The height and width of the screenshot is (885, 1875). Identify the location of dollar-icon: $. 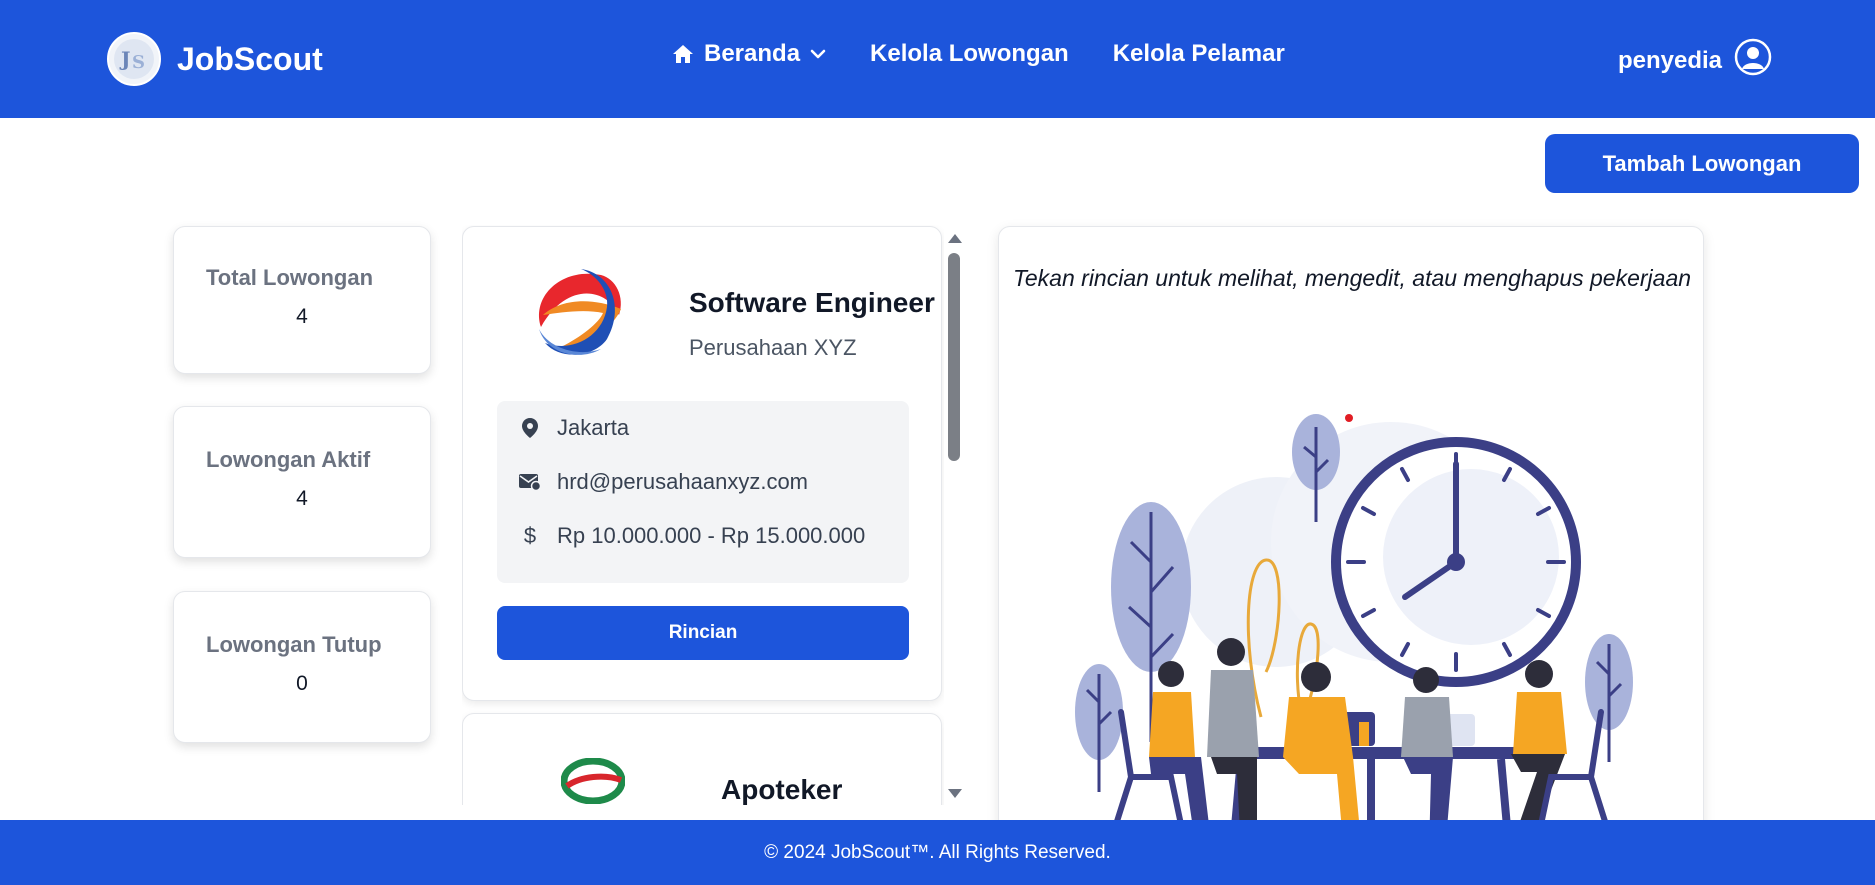
(530, 535).